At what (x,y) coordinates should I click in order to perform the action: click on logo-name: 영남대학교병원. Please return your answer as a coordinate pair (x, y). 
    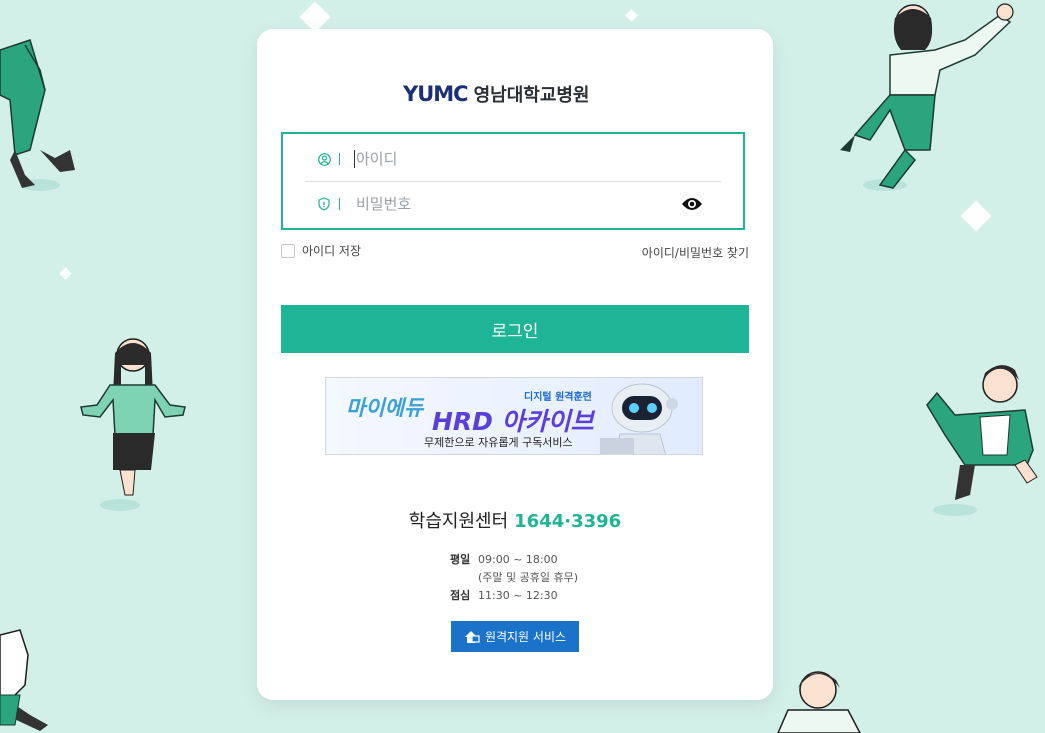
    Looking at the image, I should click on (531, 95).